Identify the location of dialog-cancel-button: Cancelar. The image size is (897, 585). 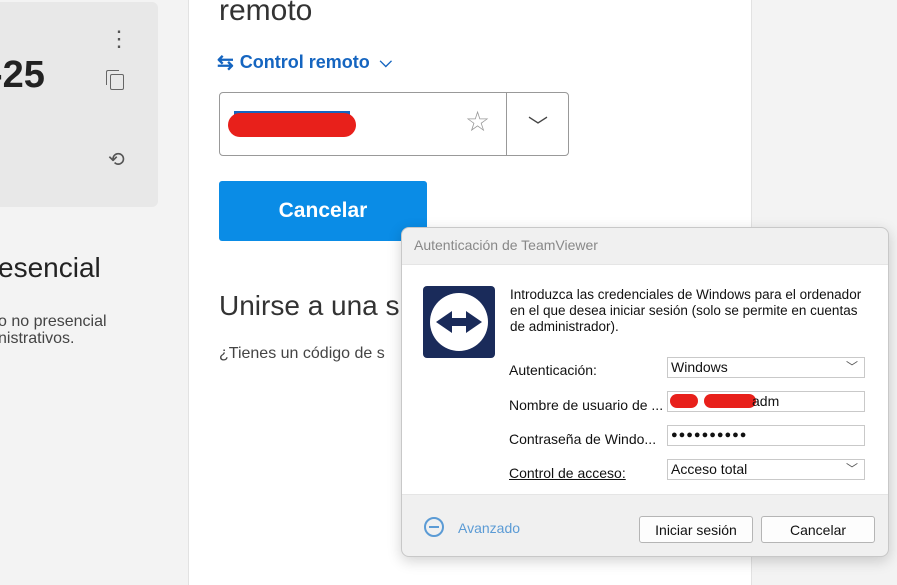
(818, 529).